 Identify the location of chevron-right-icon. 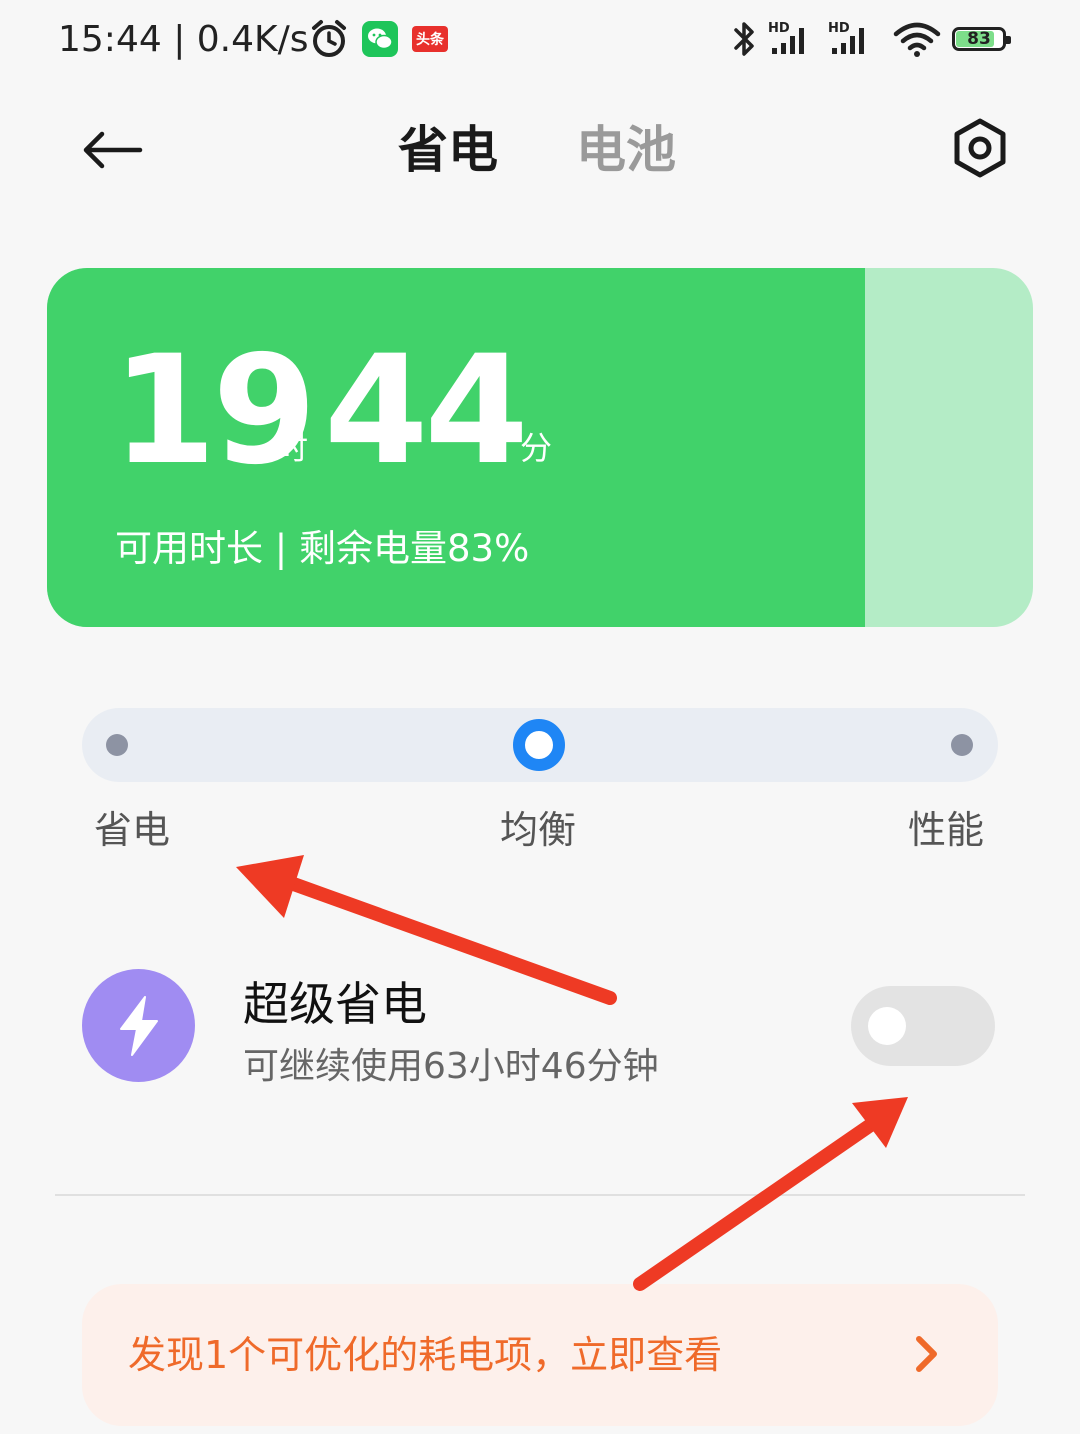
(926, 1354).